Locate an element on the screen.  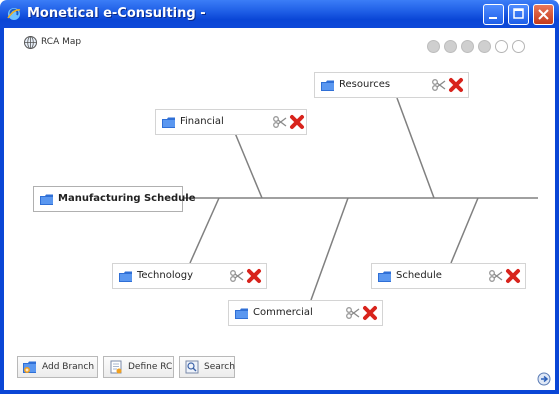
branch-label: Schedule is located at coordinates (419, 275).